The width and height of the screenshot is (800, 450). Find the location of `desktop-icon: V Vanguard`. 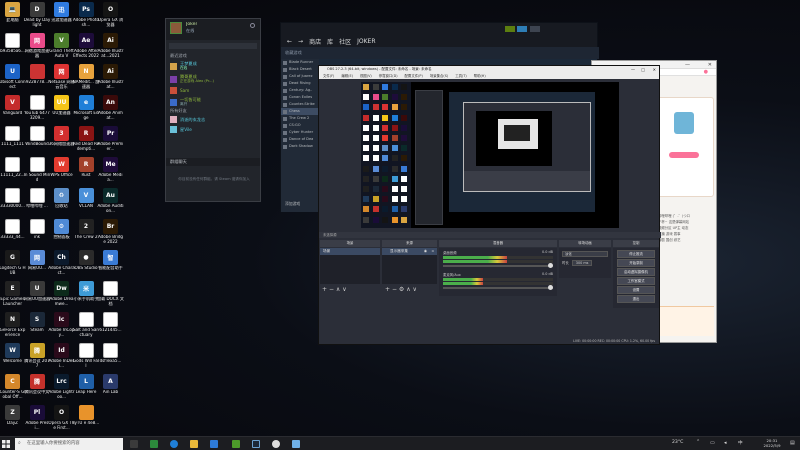

desktop-icon: V Vanguard is located at coordinates (12, 112).